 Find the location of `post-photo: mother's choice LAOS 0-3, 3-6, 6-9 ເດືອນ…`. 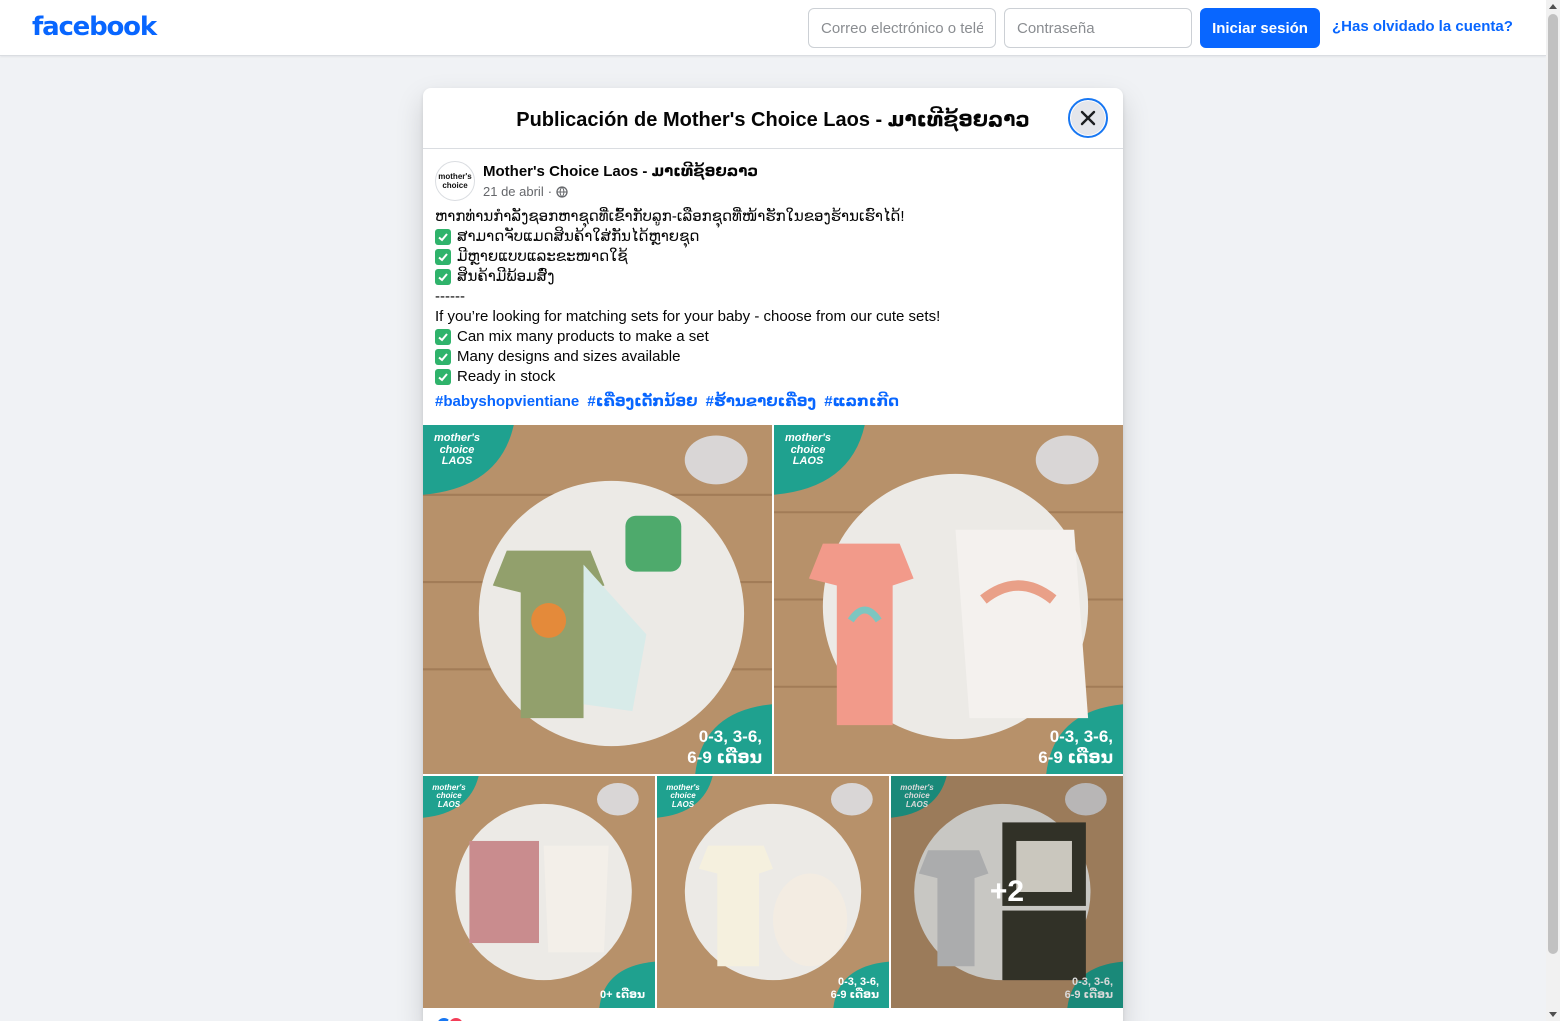

post-photo: mother's choice LAOS 0-3, 3-6, 6-9 ເດືອນ… is located at coordinates (1007, 892).